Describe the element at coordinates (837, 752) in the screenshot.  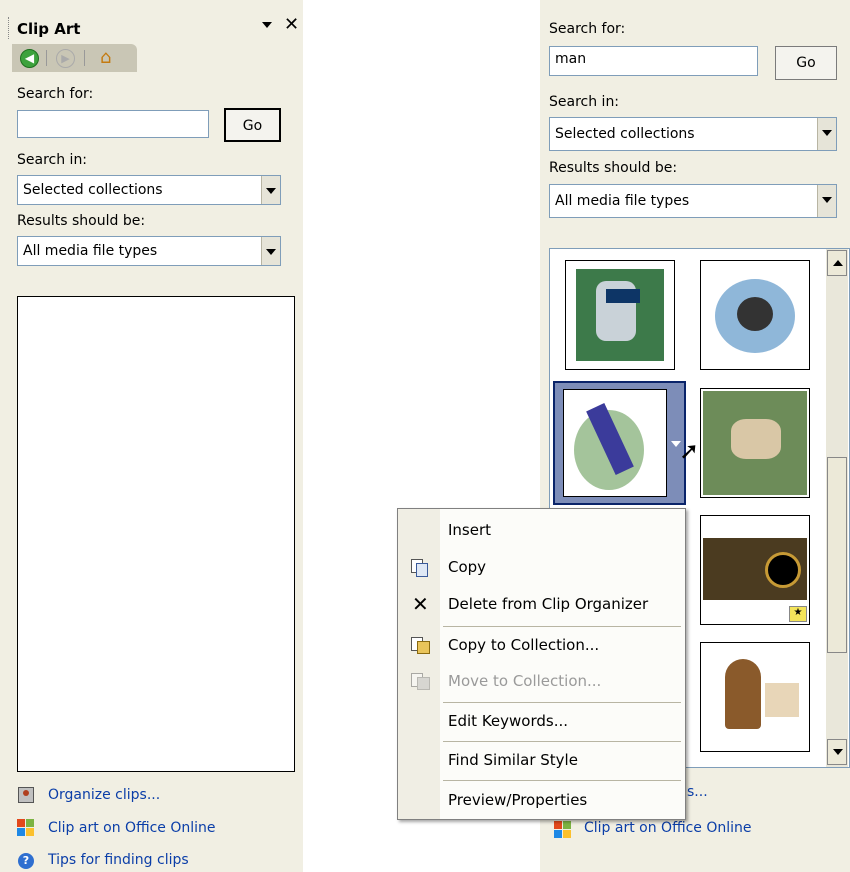
I see `scroll-down-button` at that location.